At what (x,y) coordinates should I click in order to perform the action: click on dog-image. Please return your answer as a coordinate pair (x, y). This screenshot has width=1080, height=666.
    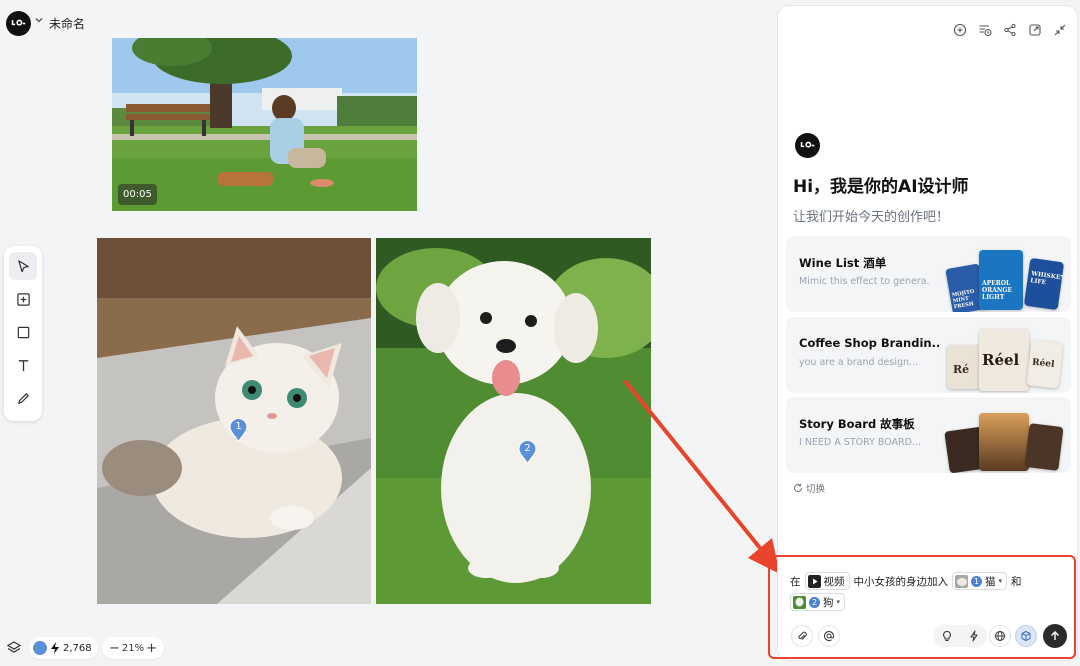
    Looking at the image, I should click on (513, 421).